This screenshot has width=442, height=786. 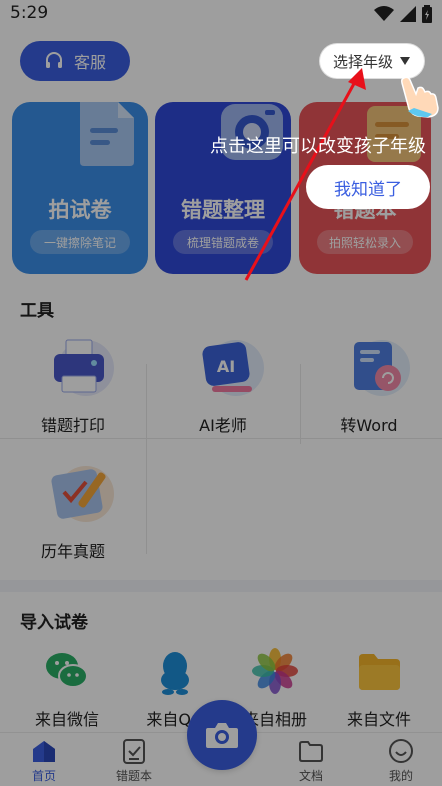 I want to click on guide-arrow, so click(x=305, y=174).